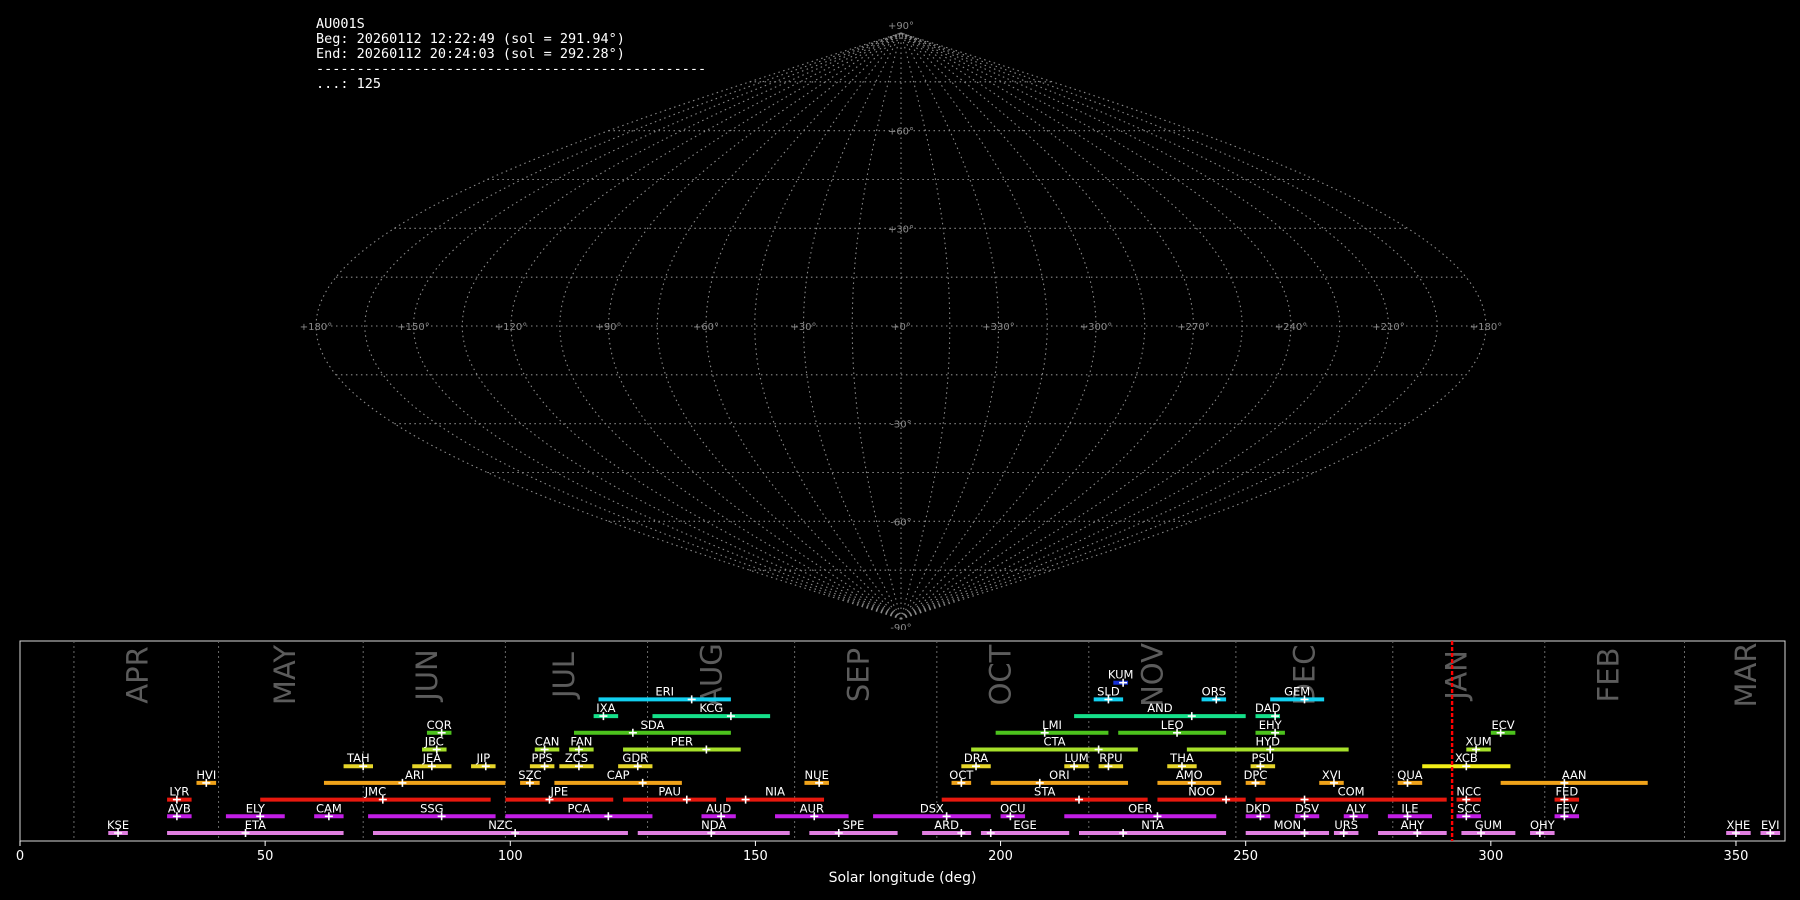 The image size is (1800, 900). I want to click on shower-label: RPU, so click(1110, 758).